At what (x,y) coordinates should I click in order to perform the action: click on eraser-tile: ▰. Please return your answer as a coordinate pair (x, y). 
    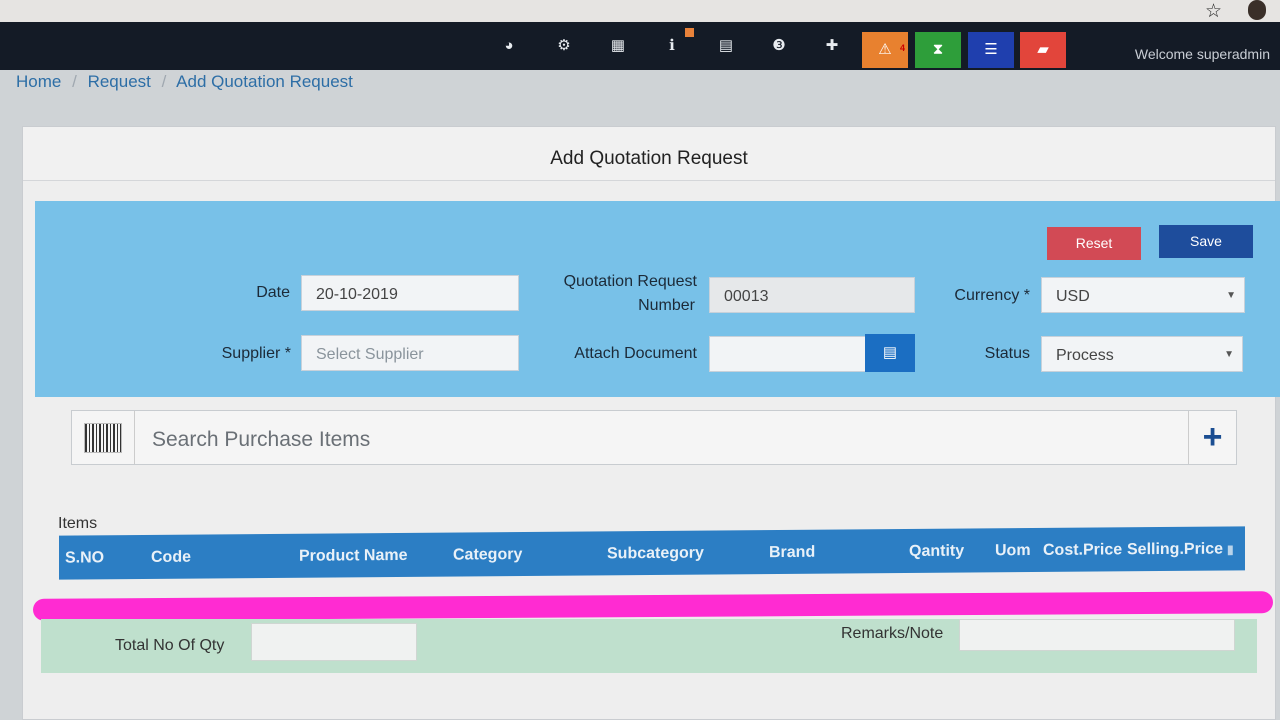
    Looking at the image, I should click on (1043, 50).